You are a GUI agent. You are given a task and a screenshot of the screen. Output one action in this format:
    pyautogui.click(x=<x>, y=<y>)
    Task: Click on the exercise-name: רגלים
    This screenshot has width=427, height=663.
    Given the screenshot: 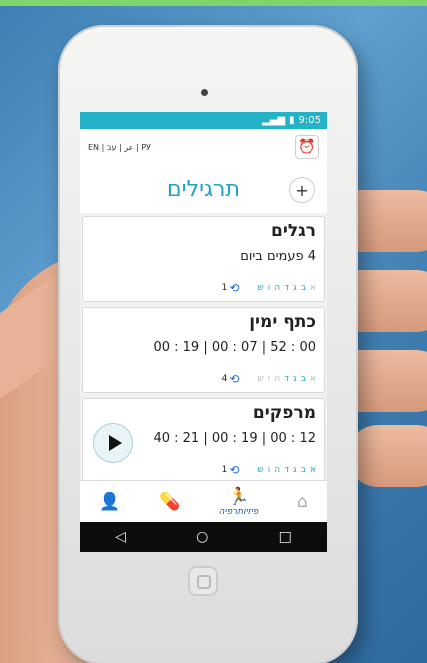 What is the action you would take?
    pyautogui.click(x=293, y=231)
    